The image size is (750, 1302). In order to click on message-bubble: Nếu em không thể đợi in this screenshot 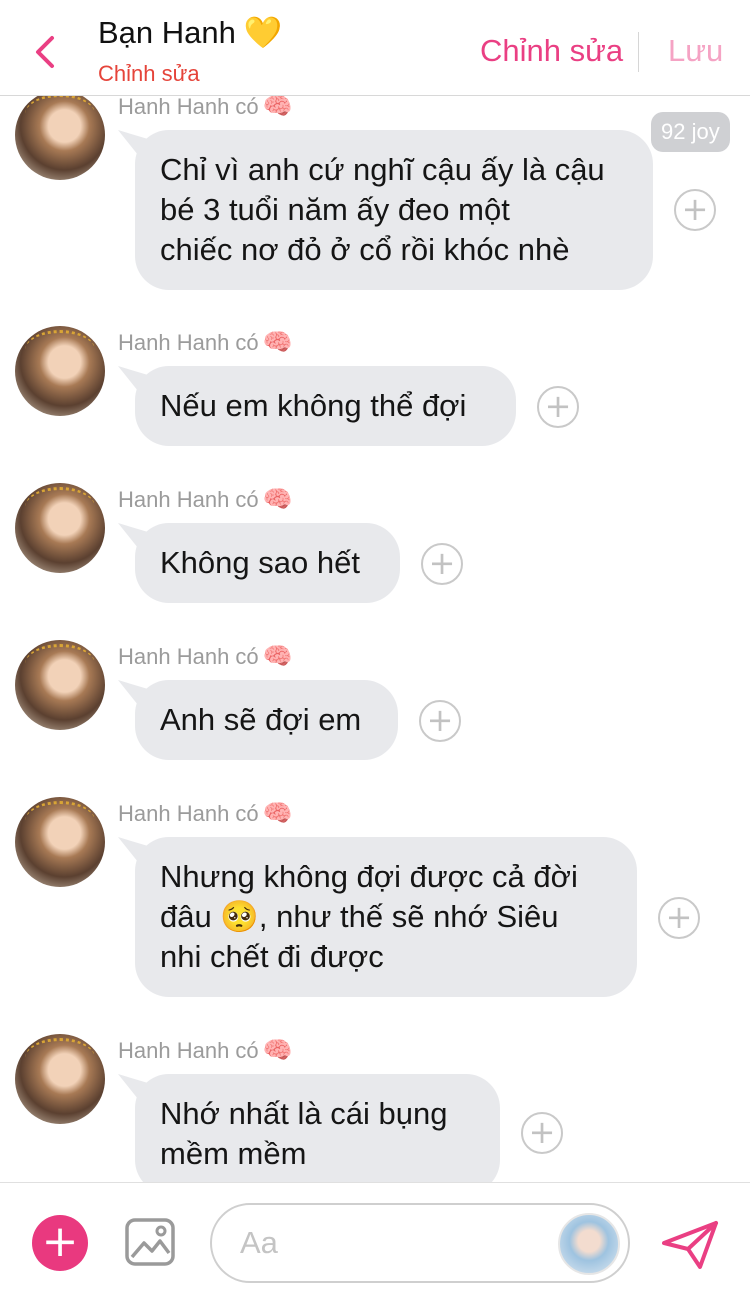, I will do `click(325, 406)`.